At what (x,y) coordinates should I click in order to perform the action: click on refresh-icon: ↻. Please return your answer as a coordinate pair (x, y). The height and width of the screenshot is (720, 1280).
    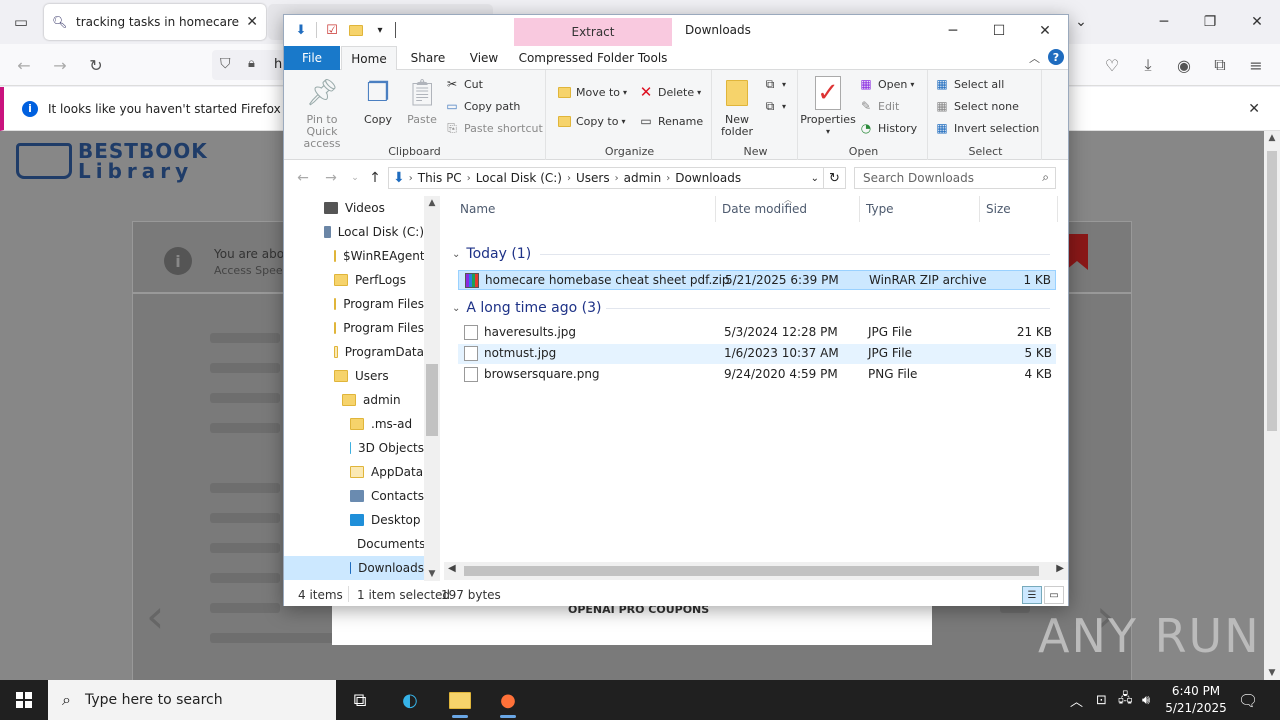
    Looking at the image, I should click on (835, 178).